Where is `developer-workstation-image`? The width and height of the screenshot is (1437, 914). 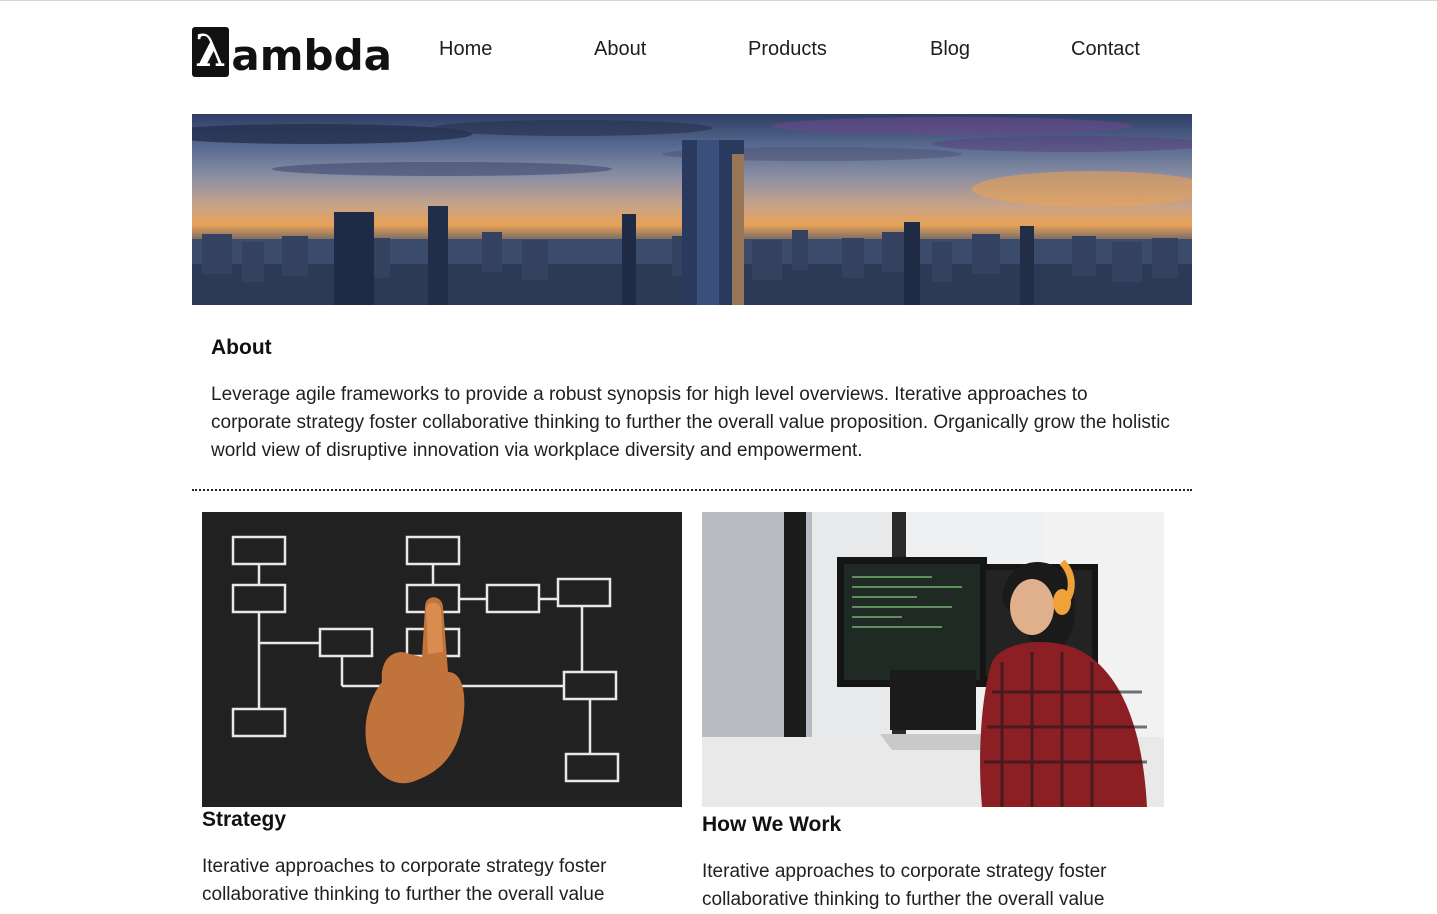 developer-workstation-image is located at coordinates (933, 659).